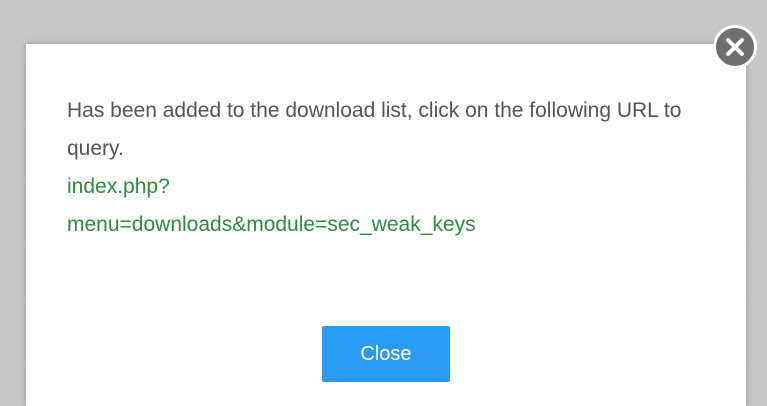  I want to click on download-url-line1: index.php?, so click(118, 186).